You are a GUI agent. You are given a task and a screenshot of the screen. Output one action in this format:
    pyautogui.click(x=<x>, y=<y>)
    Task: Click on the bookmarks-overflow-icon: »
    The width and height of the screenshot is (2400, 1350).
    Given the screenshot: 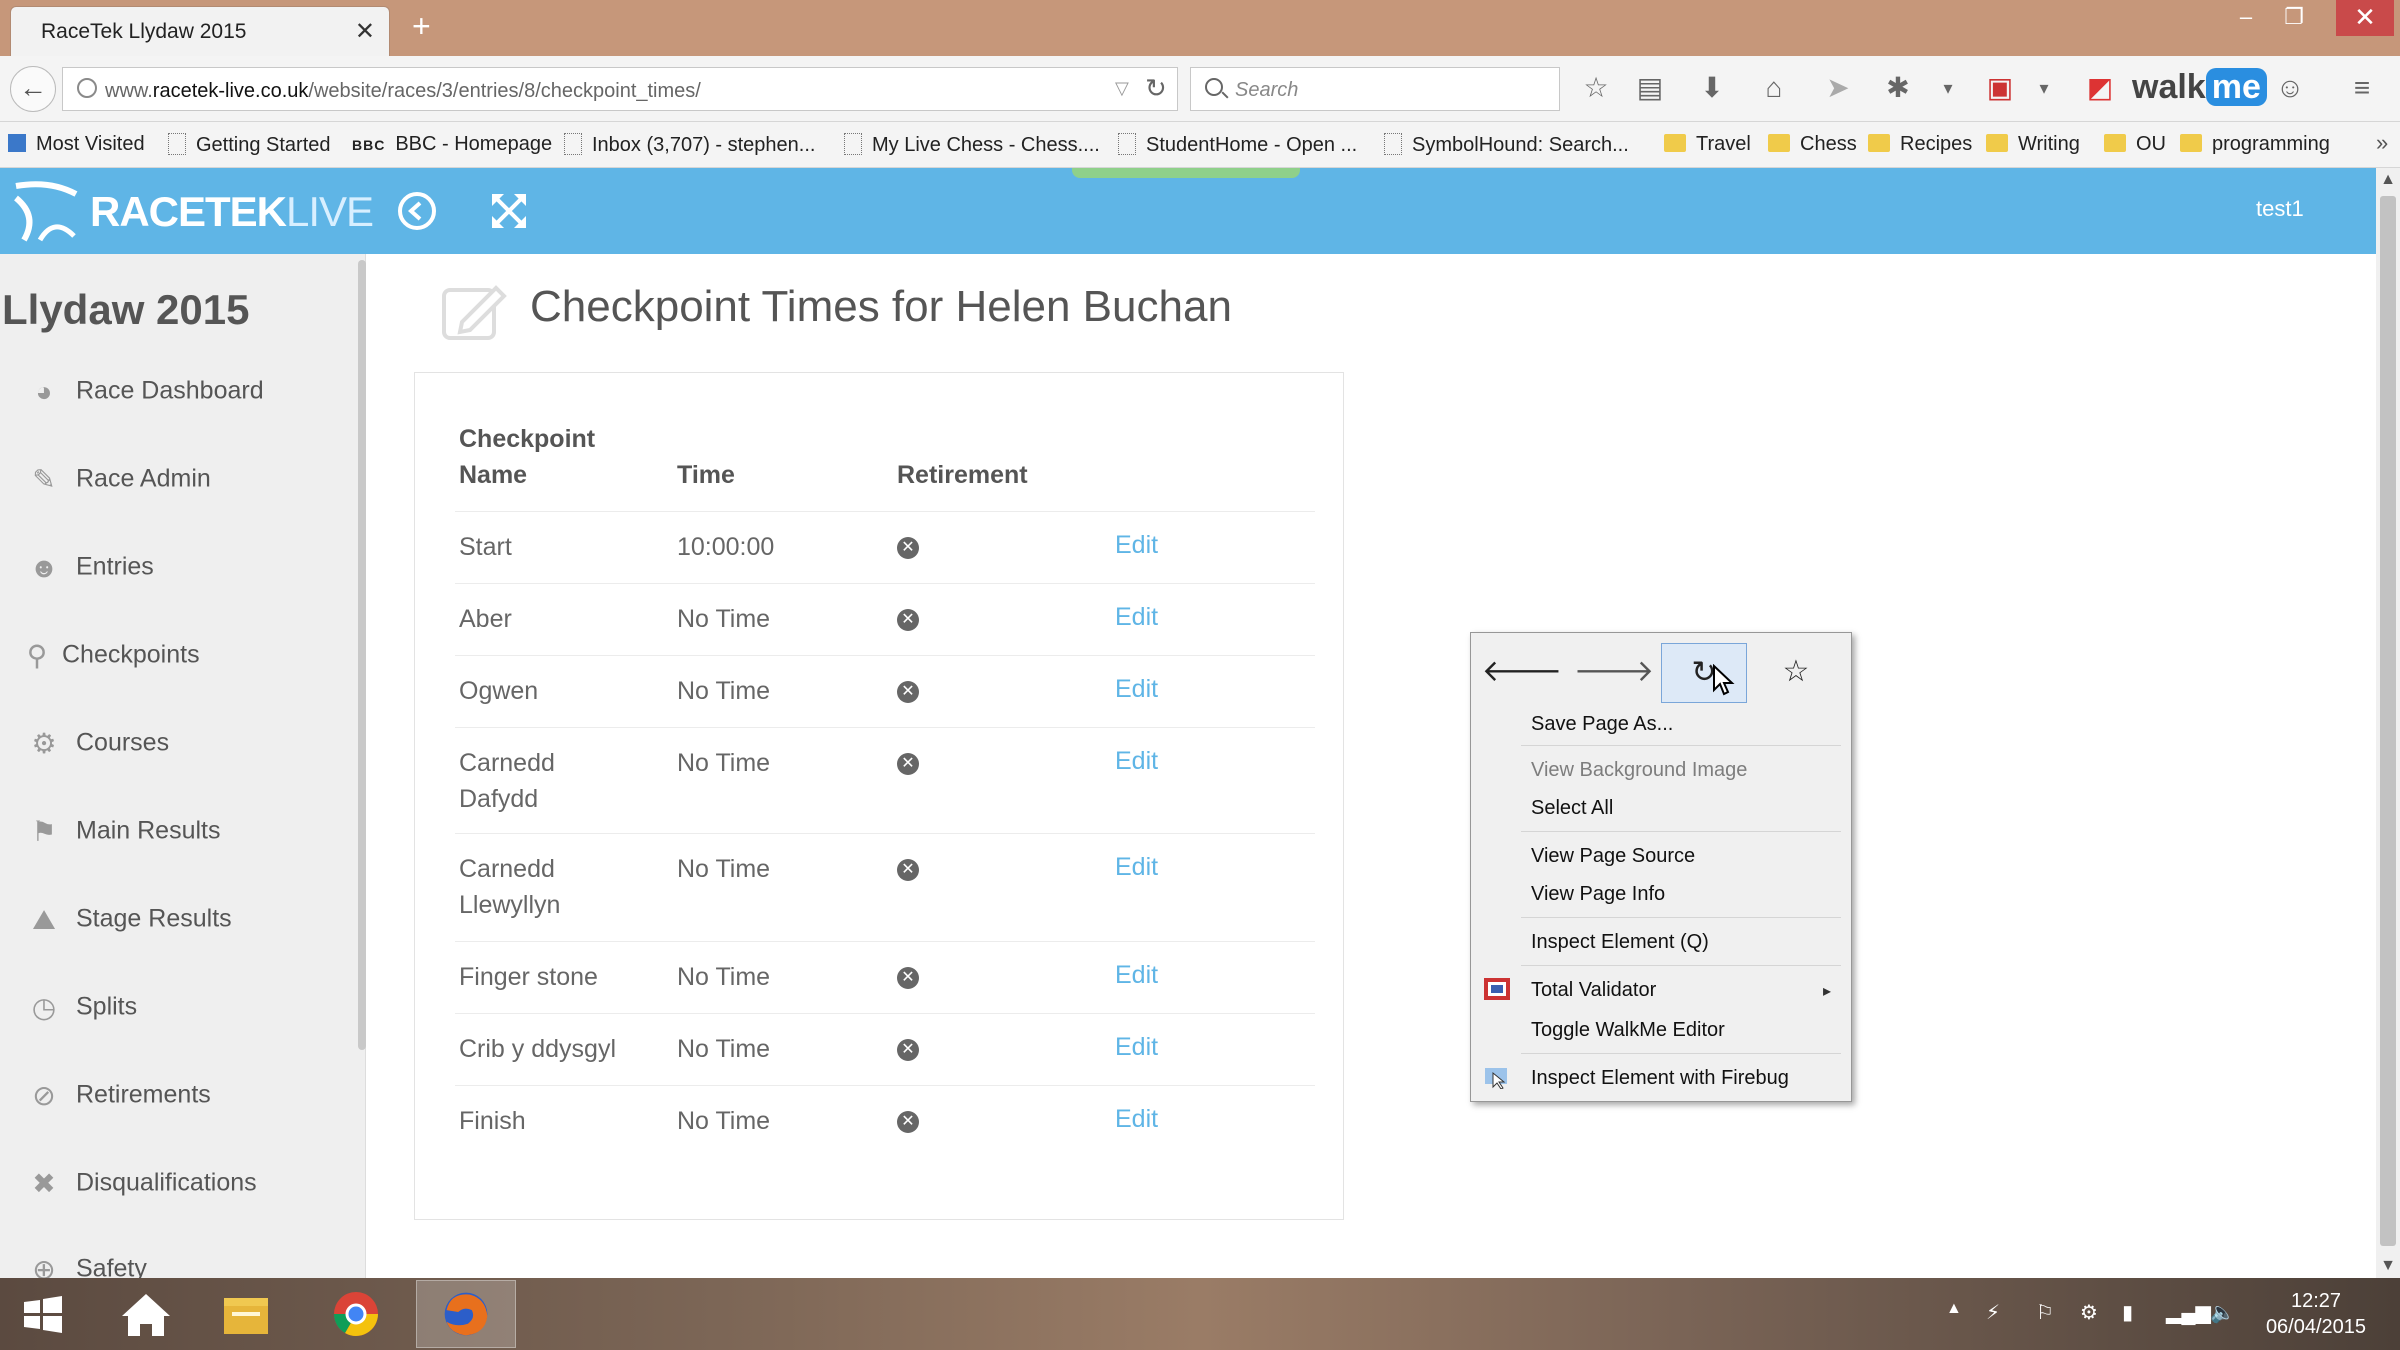 What is the action you would take?
    pyautogui.click(x=2382, y=143)
    